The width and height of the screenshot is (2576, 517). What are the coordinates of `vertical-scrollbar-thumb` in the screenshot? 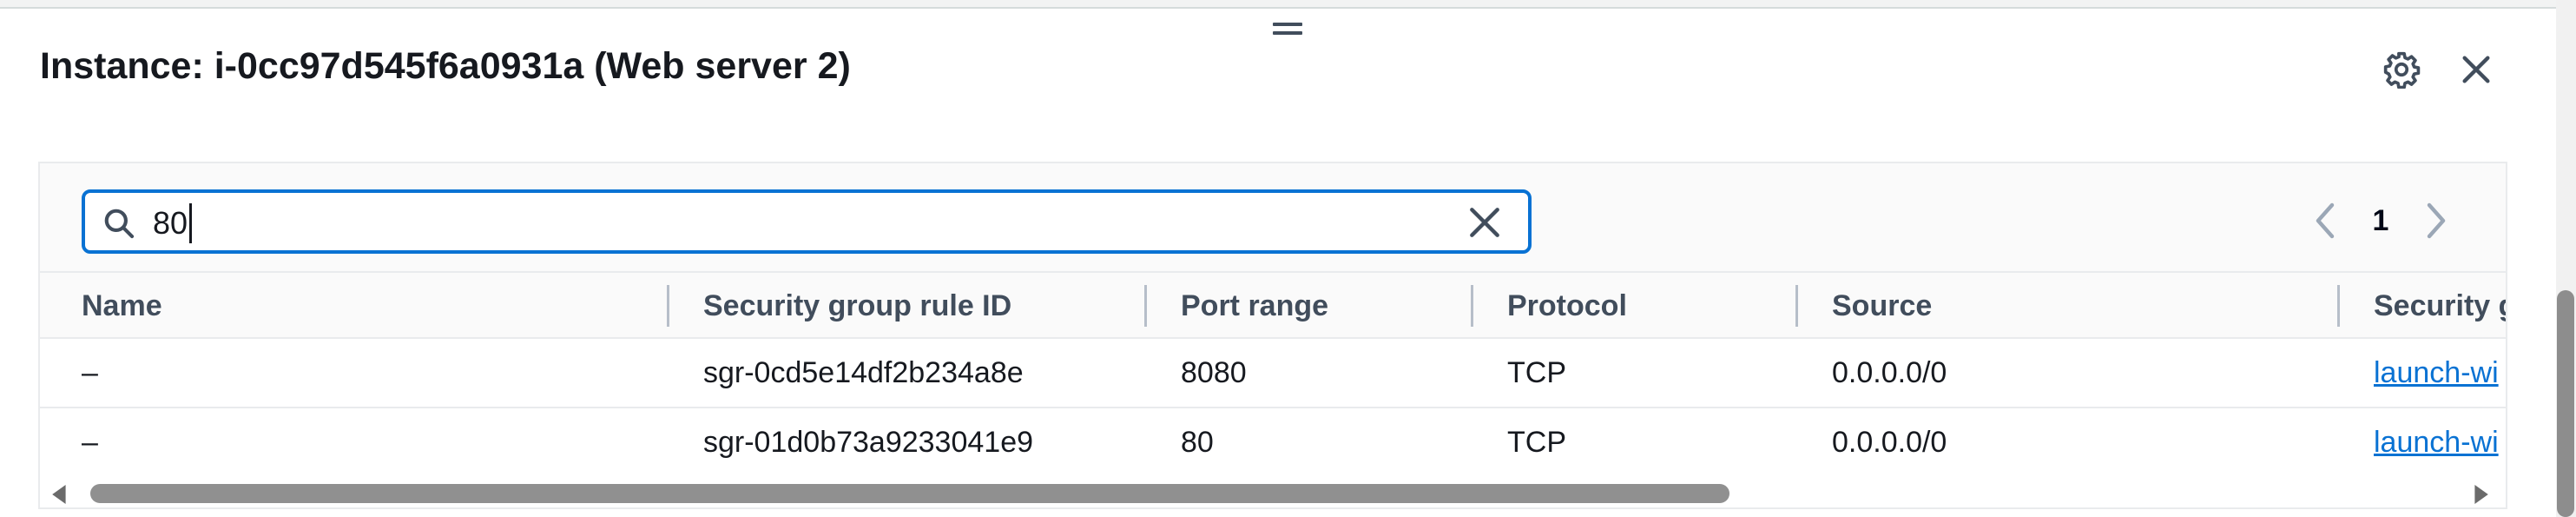 It's located at (2565, 404).